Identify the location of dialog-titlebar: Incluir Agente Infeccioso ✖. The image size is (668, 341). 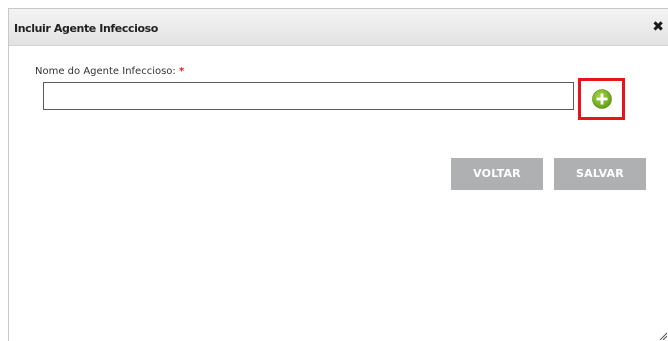
(338, 27).